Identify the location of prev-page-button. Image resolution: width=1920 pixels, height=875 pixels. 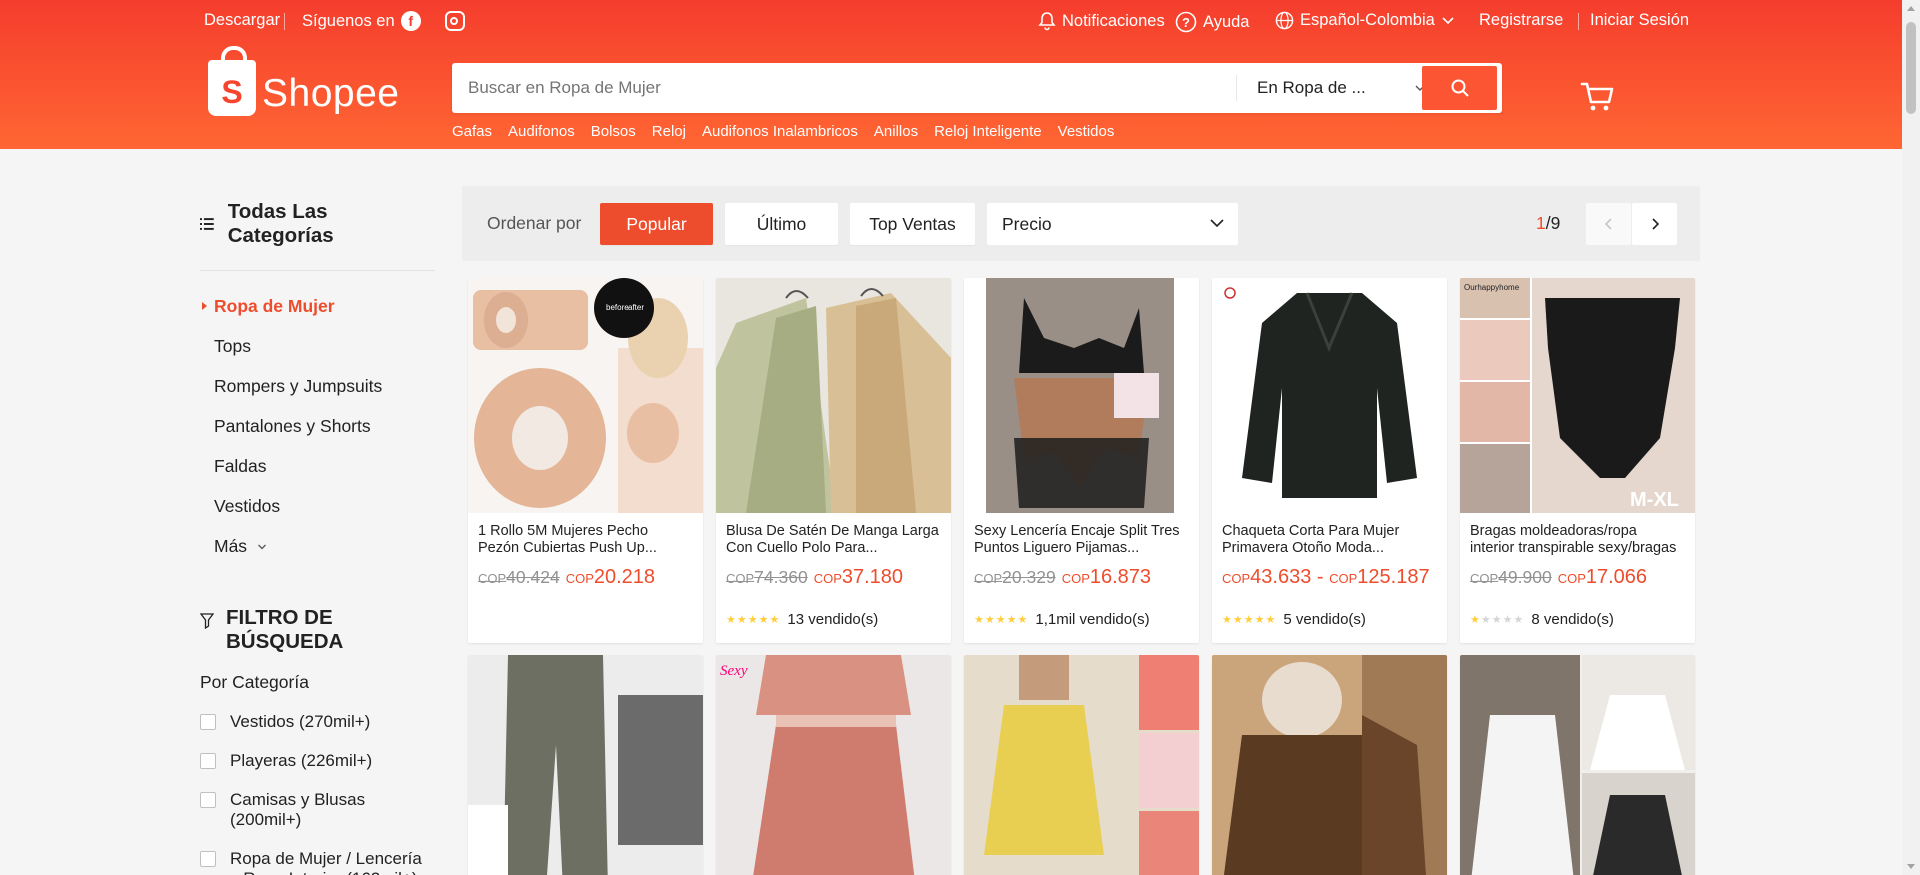
(1608, 224).